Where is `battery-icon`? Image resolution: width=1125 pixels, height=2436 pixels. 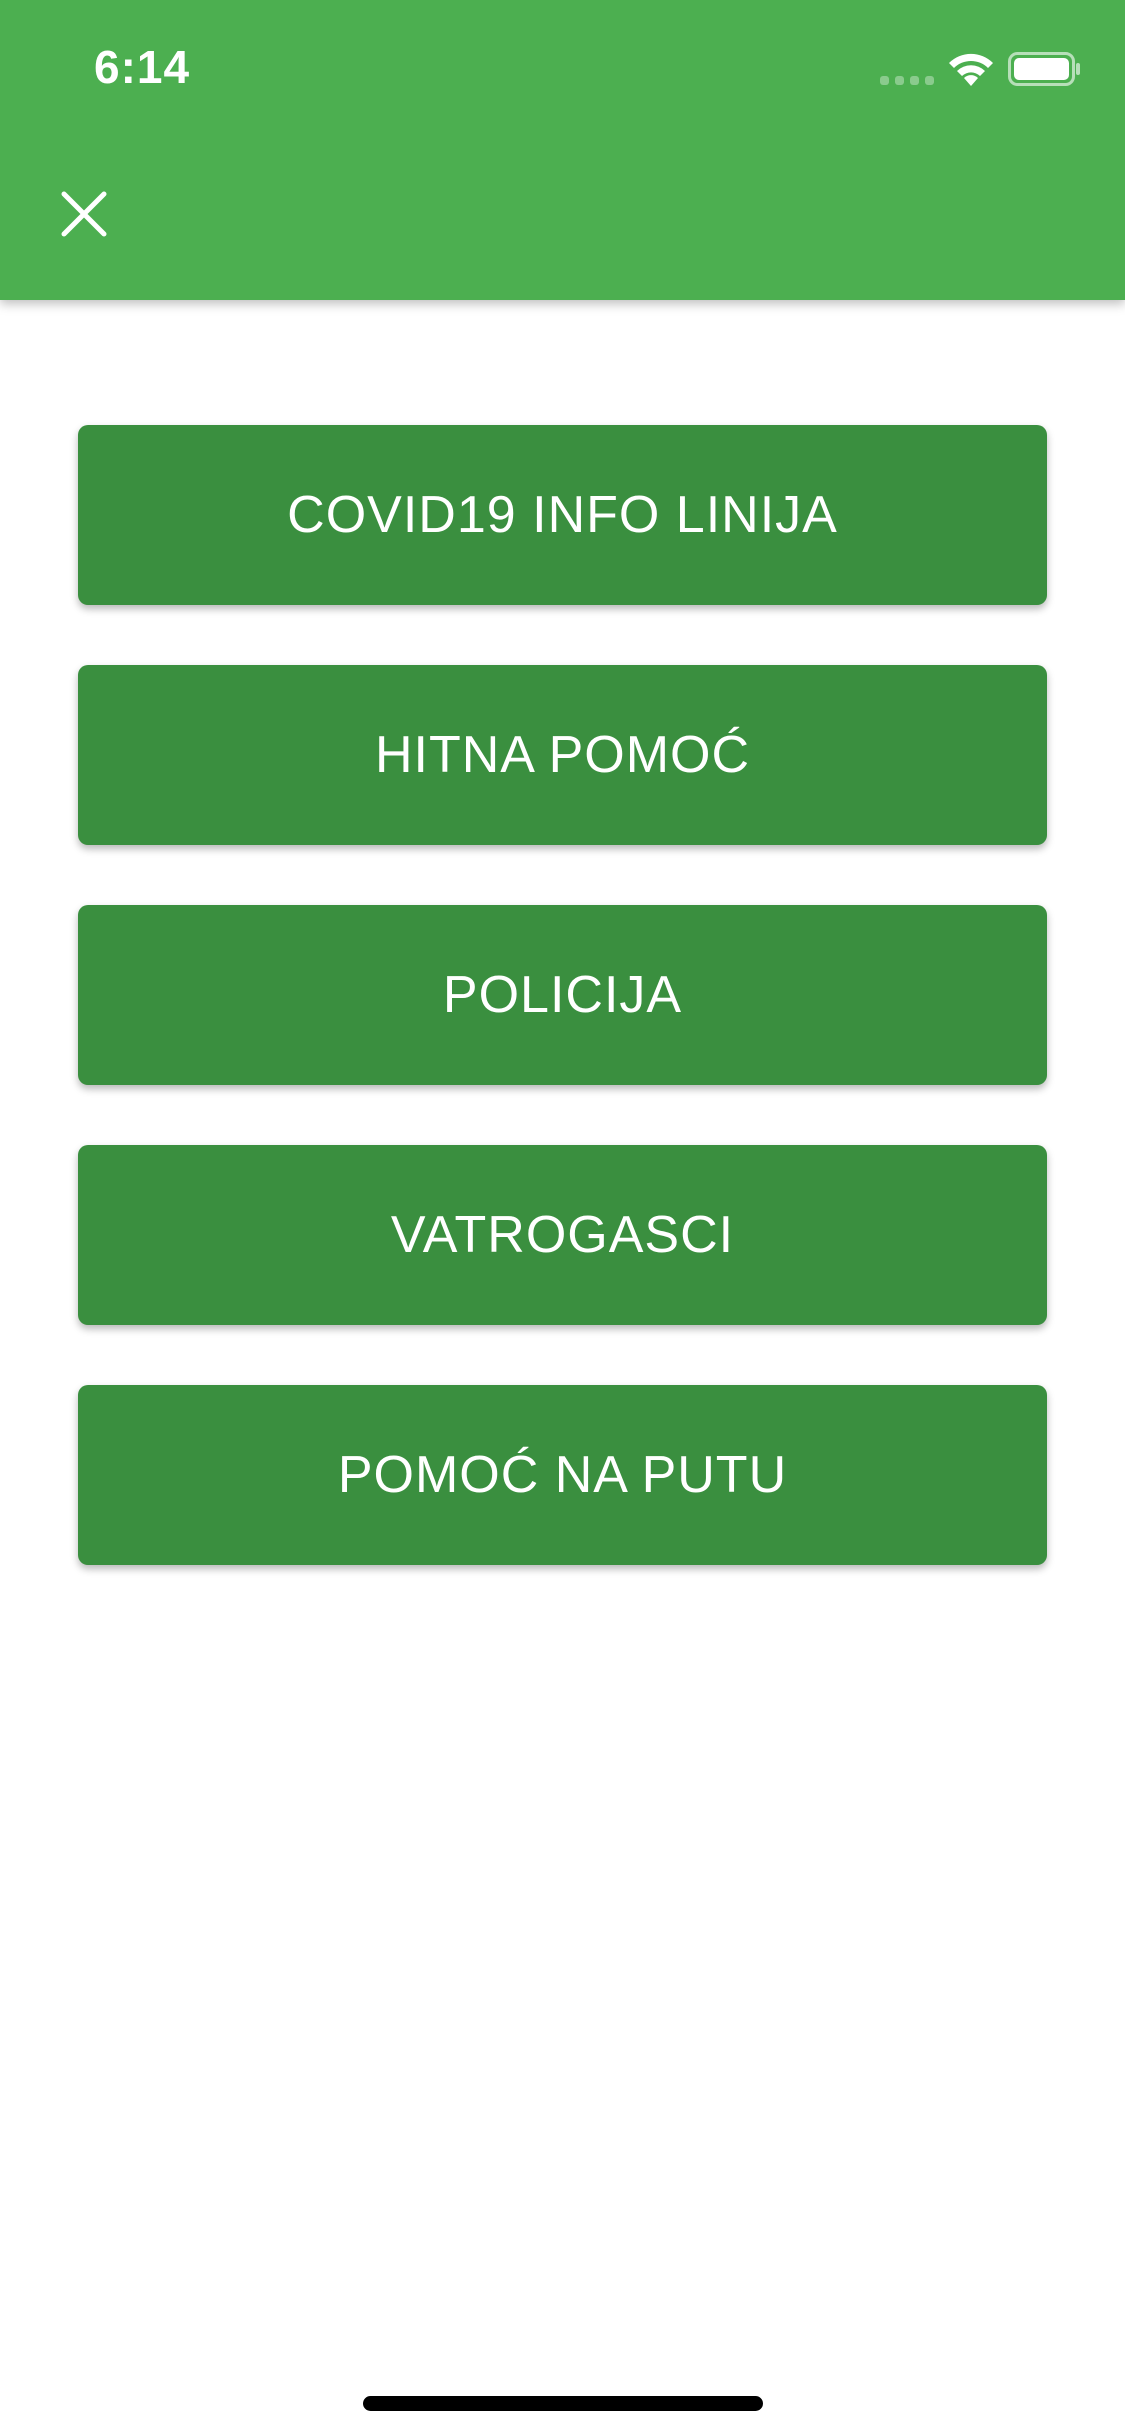
battery-icon is located at coordinates (1044, 69).